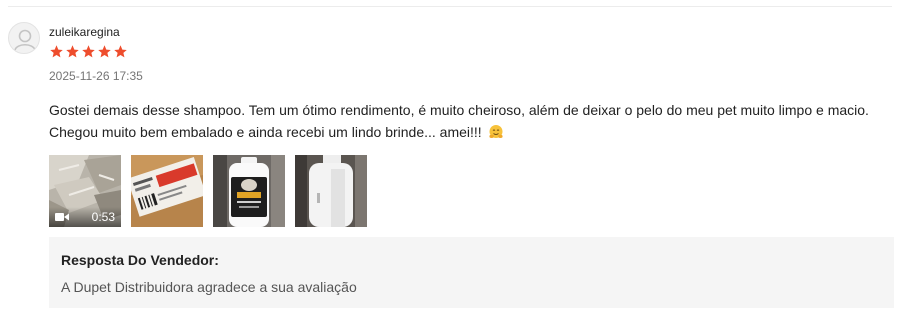 The height and width of the screenshot is (325, 900). I want to click on default-avatar-icon, so click(25, 40).